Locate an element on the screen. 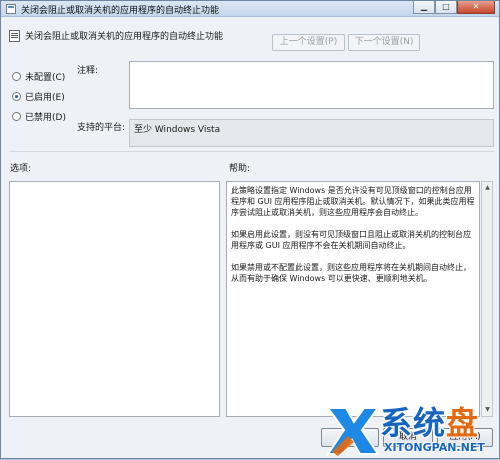 This screenshot has width=500, height=460. watermark-logo-icon is located at coordinates (353, 431).